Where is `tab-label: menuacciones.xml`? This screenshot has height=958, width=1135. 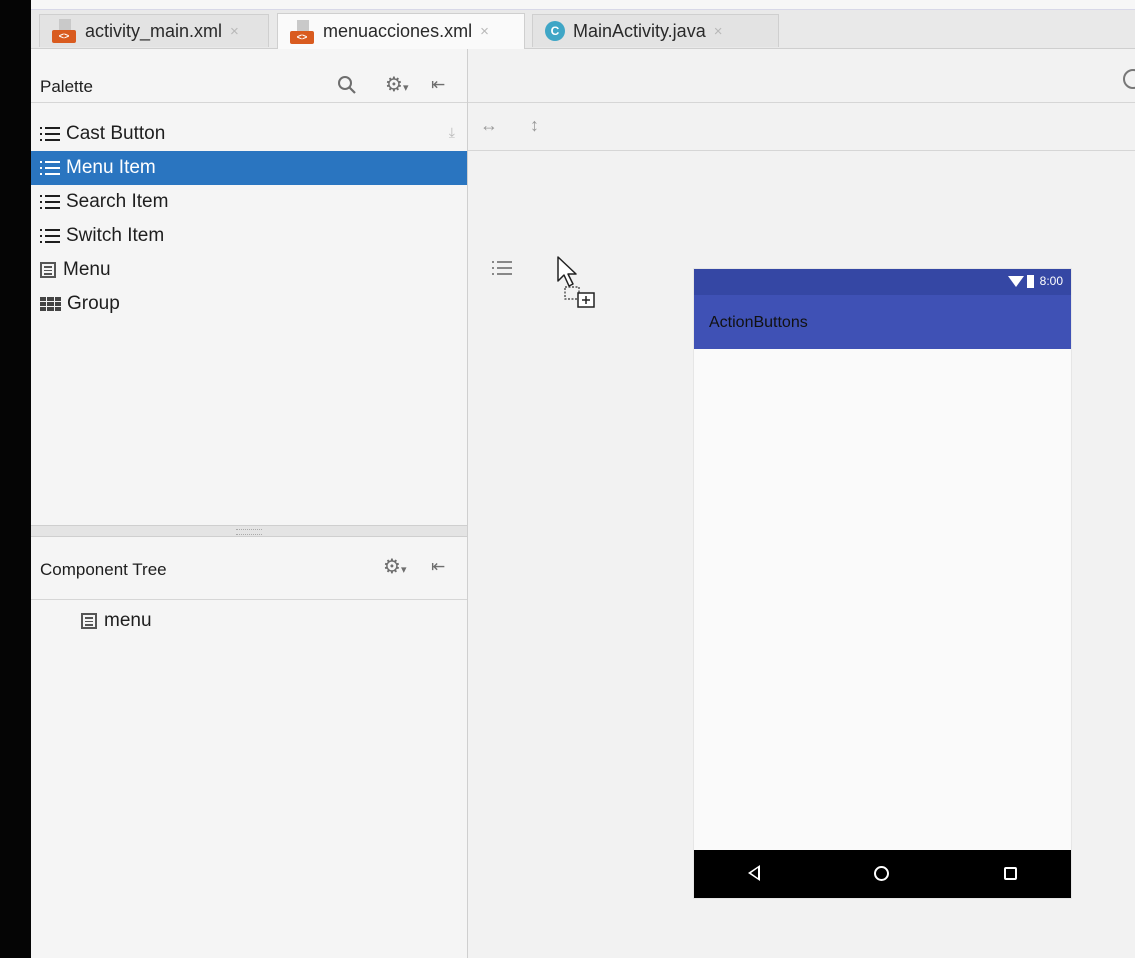
tab-label: menuacciones.xml is located at coordinates (398, 31).